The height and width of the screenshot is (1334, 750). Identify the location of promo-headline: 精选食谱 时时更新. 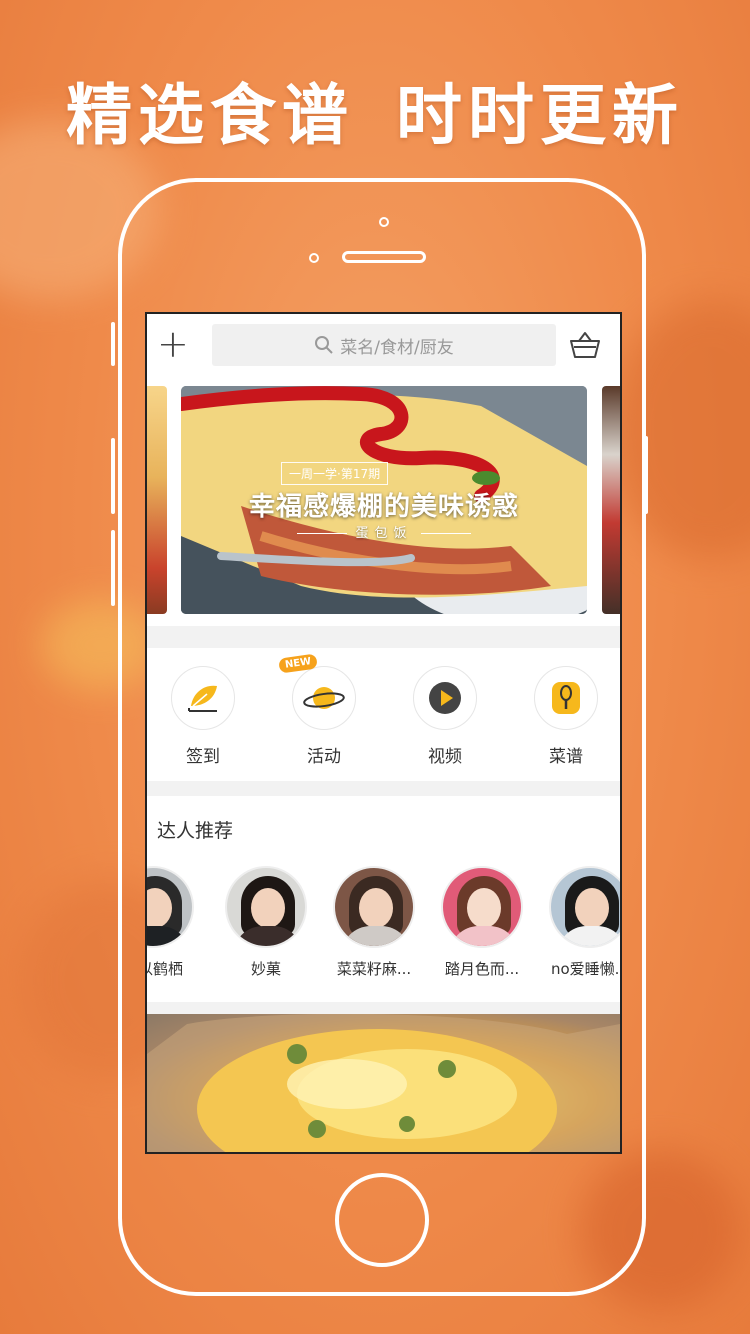
(375, 110).